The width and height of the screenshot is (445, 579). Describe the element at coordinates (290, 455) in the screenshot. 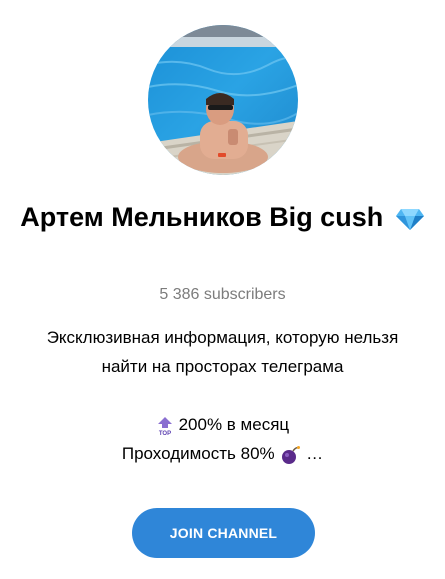

I see `bomb-icon` at that location.